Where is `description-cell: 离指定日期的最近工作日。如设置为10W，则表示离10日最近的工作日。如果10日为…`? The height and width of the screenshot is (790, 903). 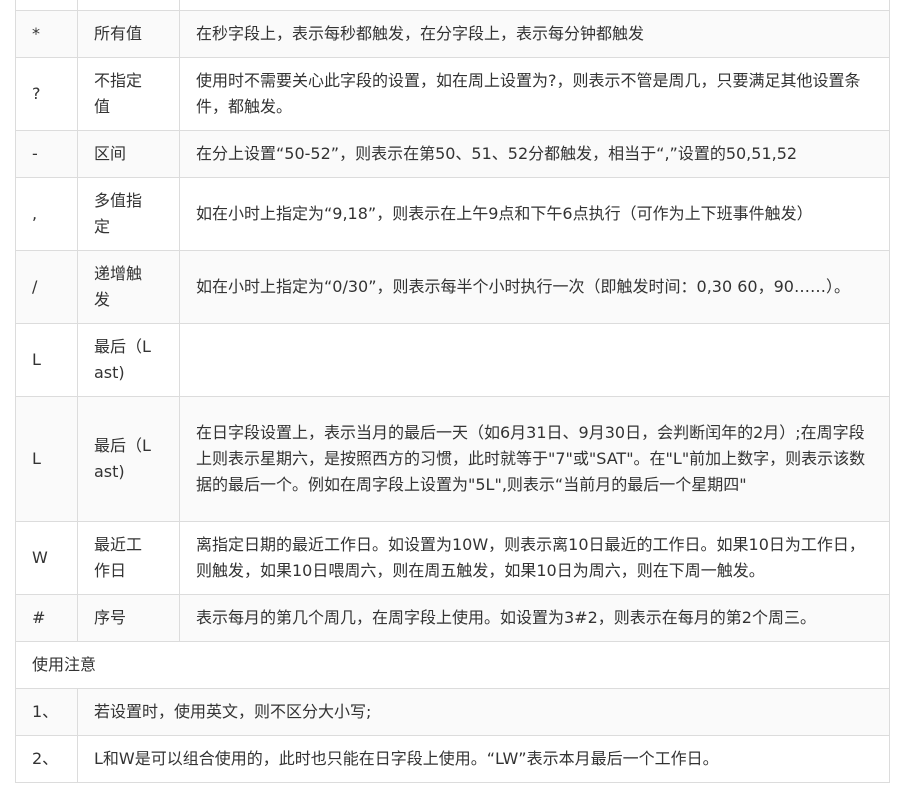 description-cell: 离指定日期的最近工作日。如设置为10W，则表示离10日最近的工作日。如果10日为… is located at coordinates (534, 558).